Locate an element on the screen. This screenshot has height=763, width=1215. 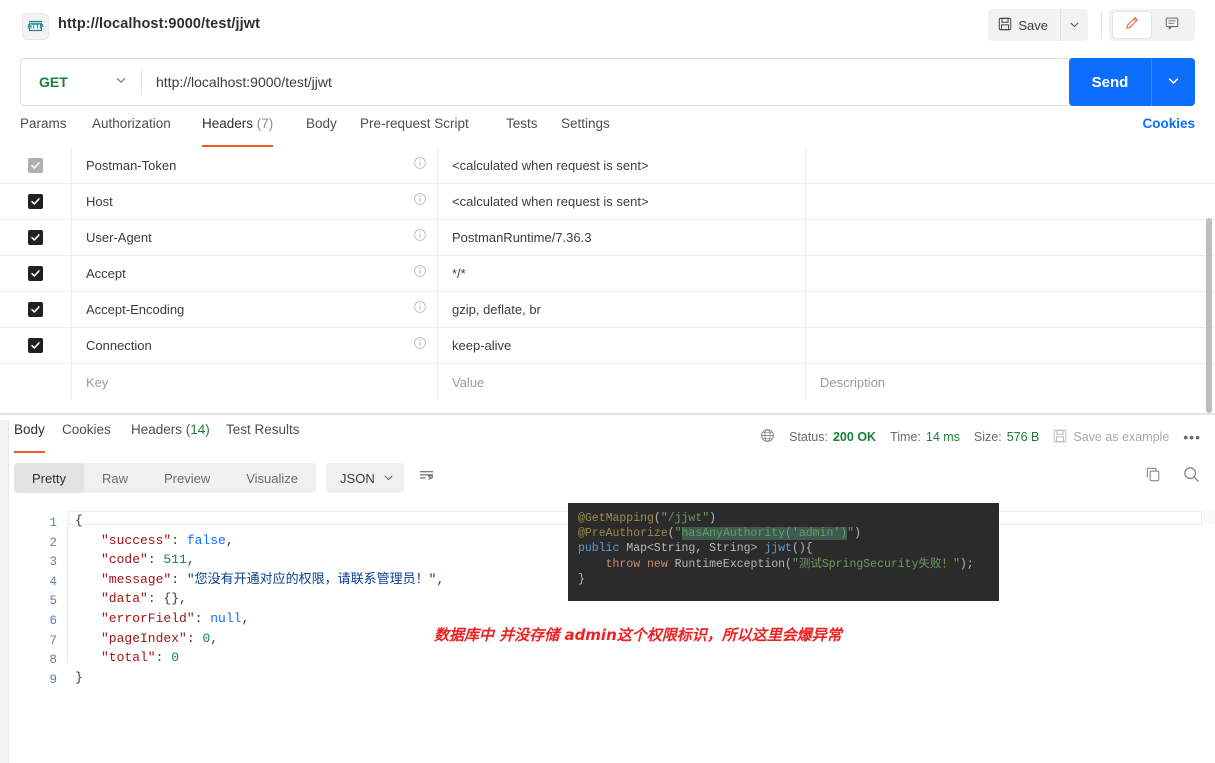
language-selector: JSON is located at coordinates (365, 478).